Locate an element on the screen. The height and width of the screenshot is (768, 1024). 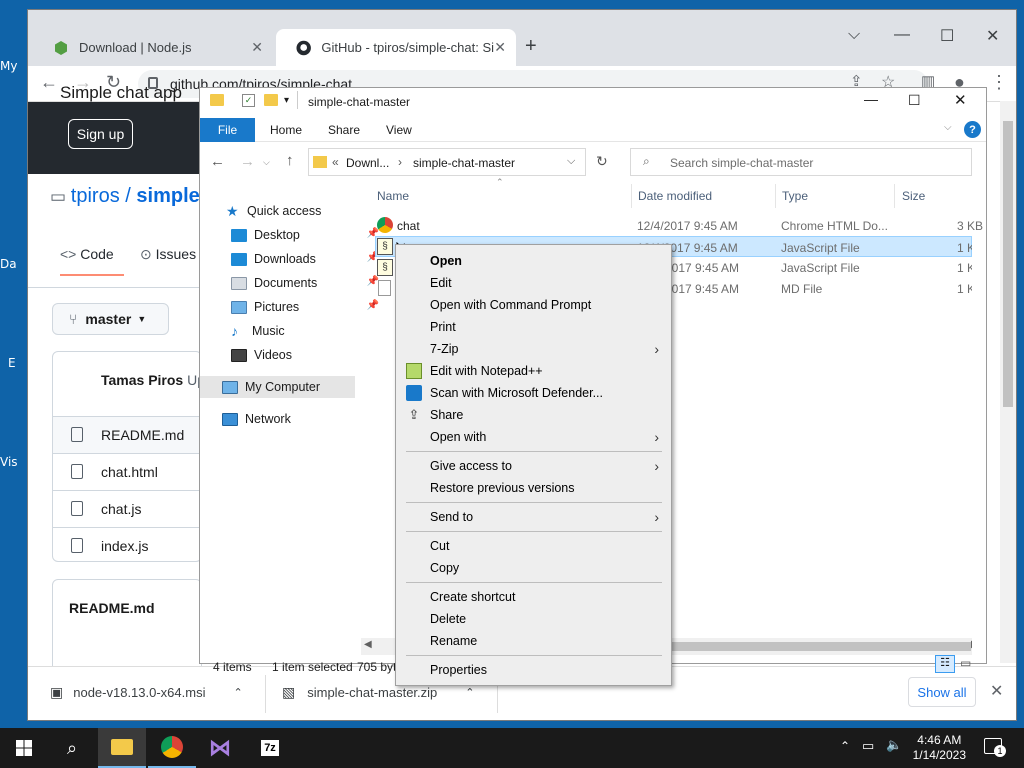
branch-selector: ⑂ master ▼ is located at coordinates (110, 319).